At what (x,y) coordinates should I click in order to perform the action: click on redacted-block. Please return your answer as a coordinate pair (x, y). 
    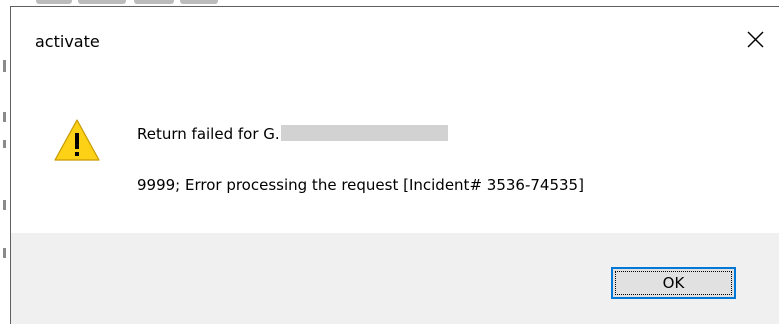
    Looking at the image, I should click on (364, 133).